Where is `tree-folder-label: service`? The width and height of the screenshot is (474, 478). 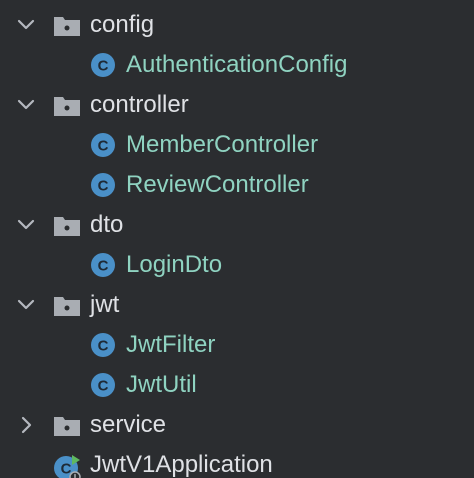 tree-folder-label: service is located at coordinates (128, 424).